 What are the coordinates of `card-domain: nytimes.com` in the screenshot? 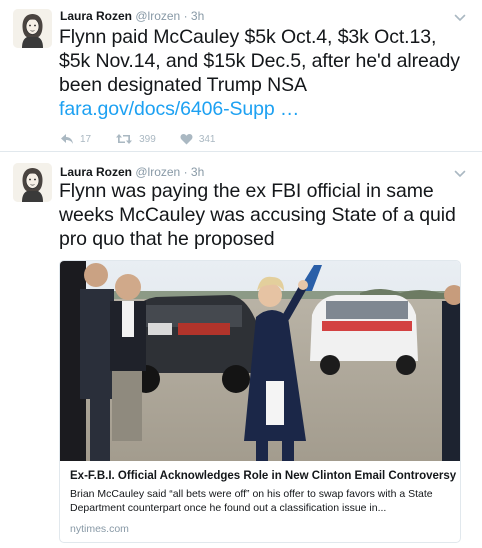 It's located at (99, 529).